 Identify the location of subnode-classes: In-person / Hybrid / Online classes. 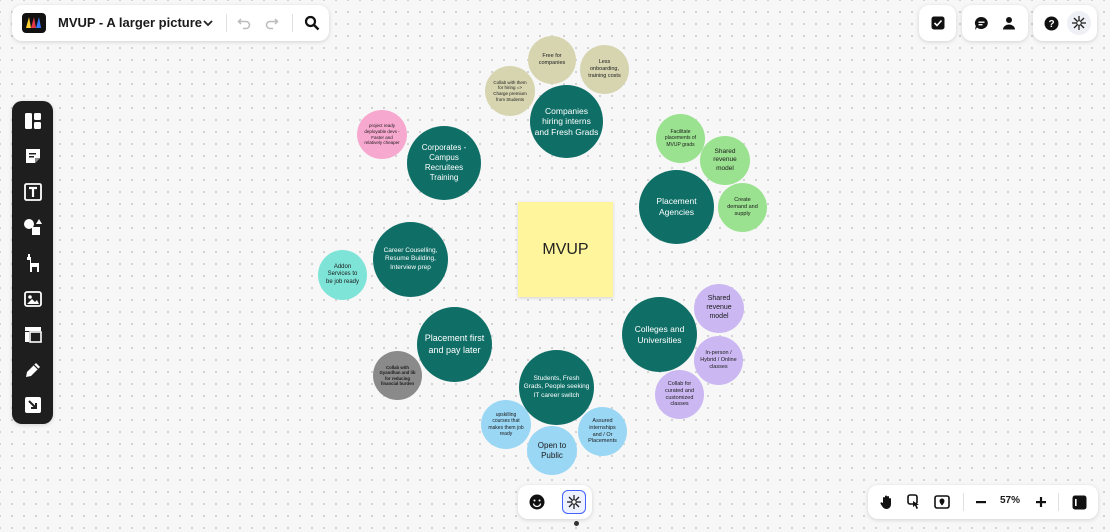
(718, 360).